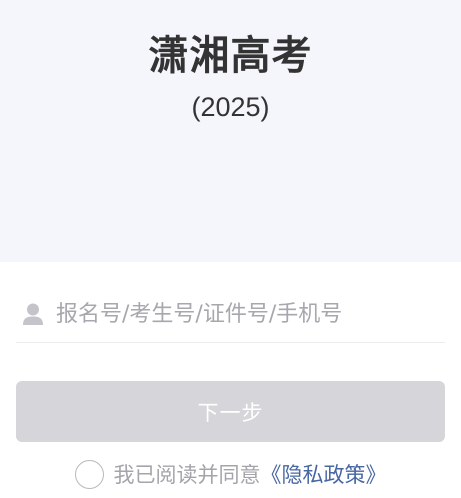  I want to click on agreement-row: 我已阅读并同意 《隐私政策》, so click(230, 474).